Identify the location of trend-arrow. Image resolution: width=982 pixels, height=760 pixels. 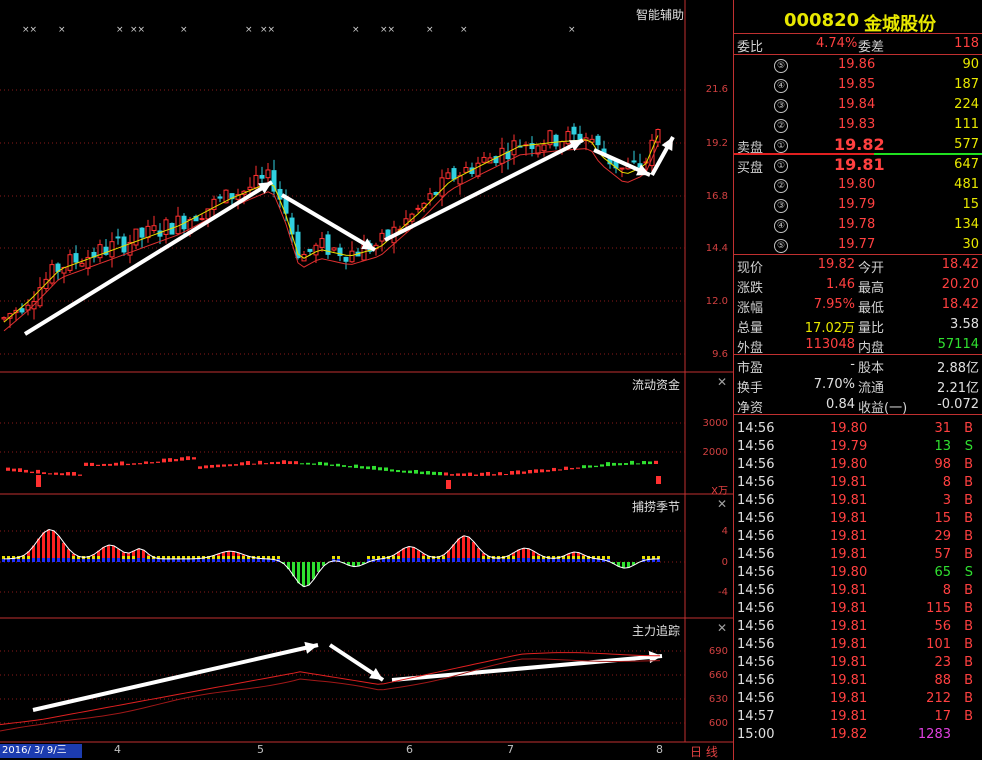
(148, 258).